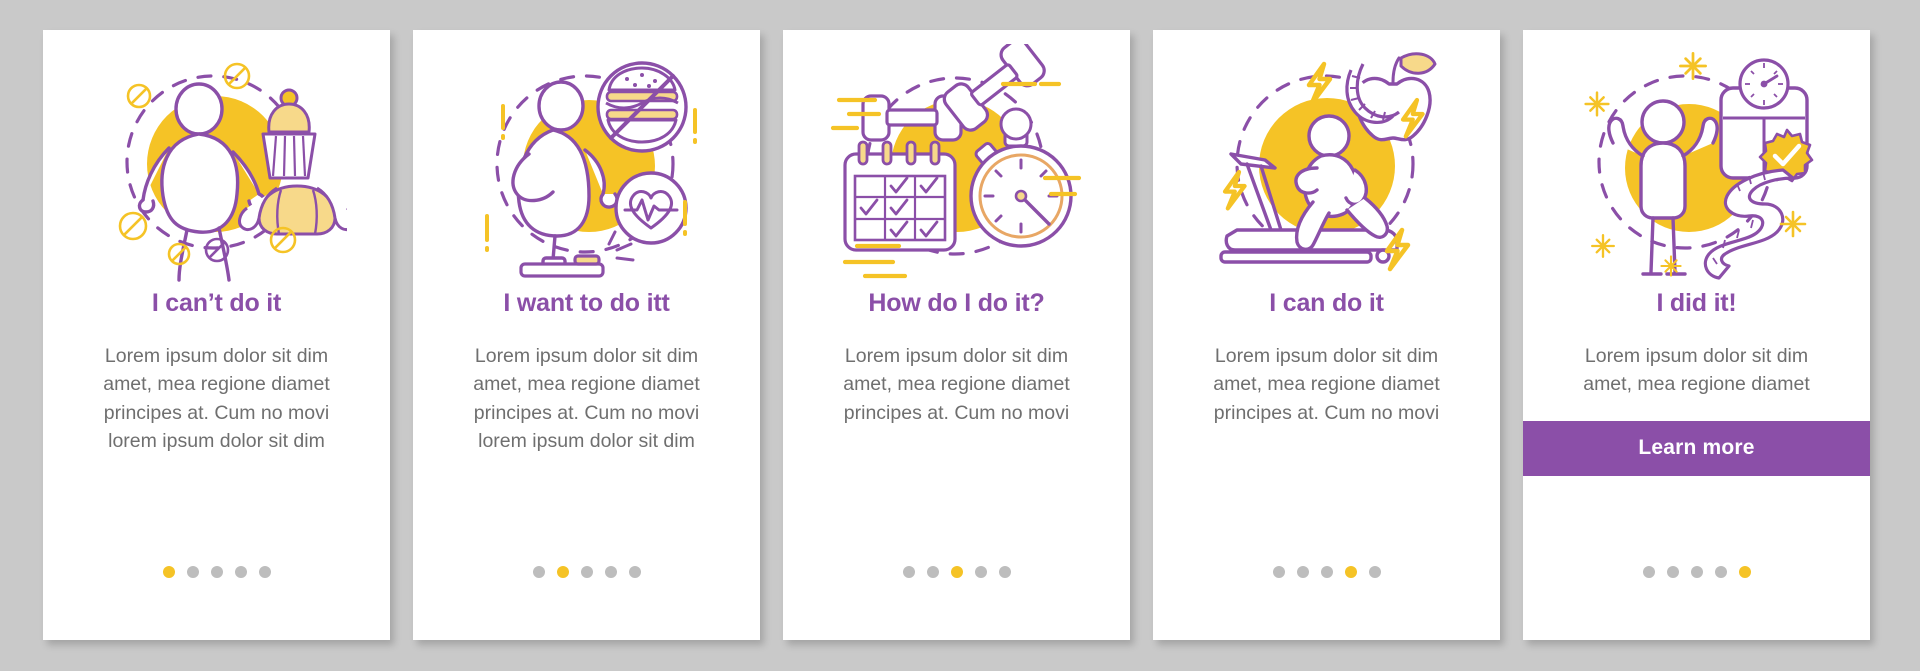 This screenshot has width=1920, height=671. Describe the element at coordinates (168, 572) in the screenshot. I see `pagination-dot-1-active` at that location.